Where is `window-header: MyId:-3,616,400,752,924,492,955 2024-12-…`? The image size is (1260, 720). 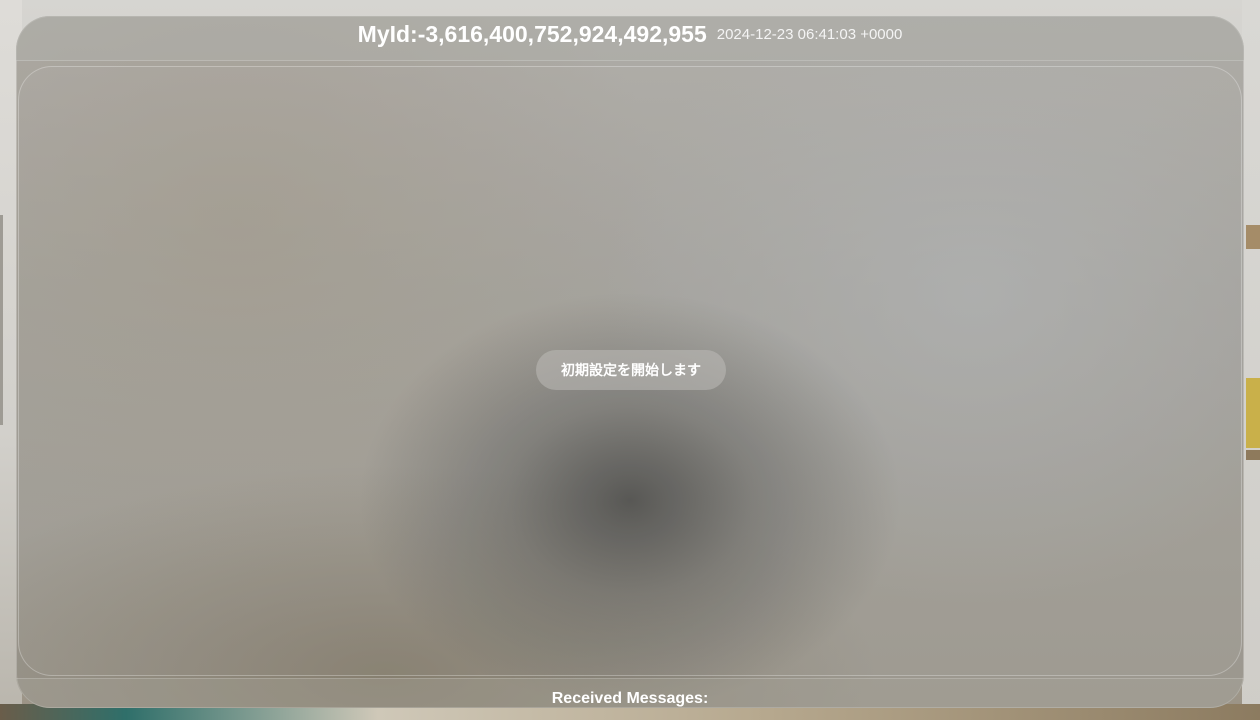
window-header: MyId:-3,616,400,752,924,492,955 2024-12-… is located at coordinates (630, 38).